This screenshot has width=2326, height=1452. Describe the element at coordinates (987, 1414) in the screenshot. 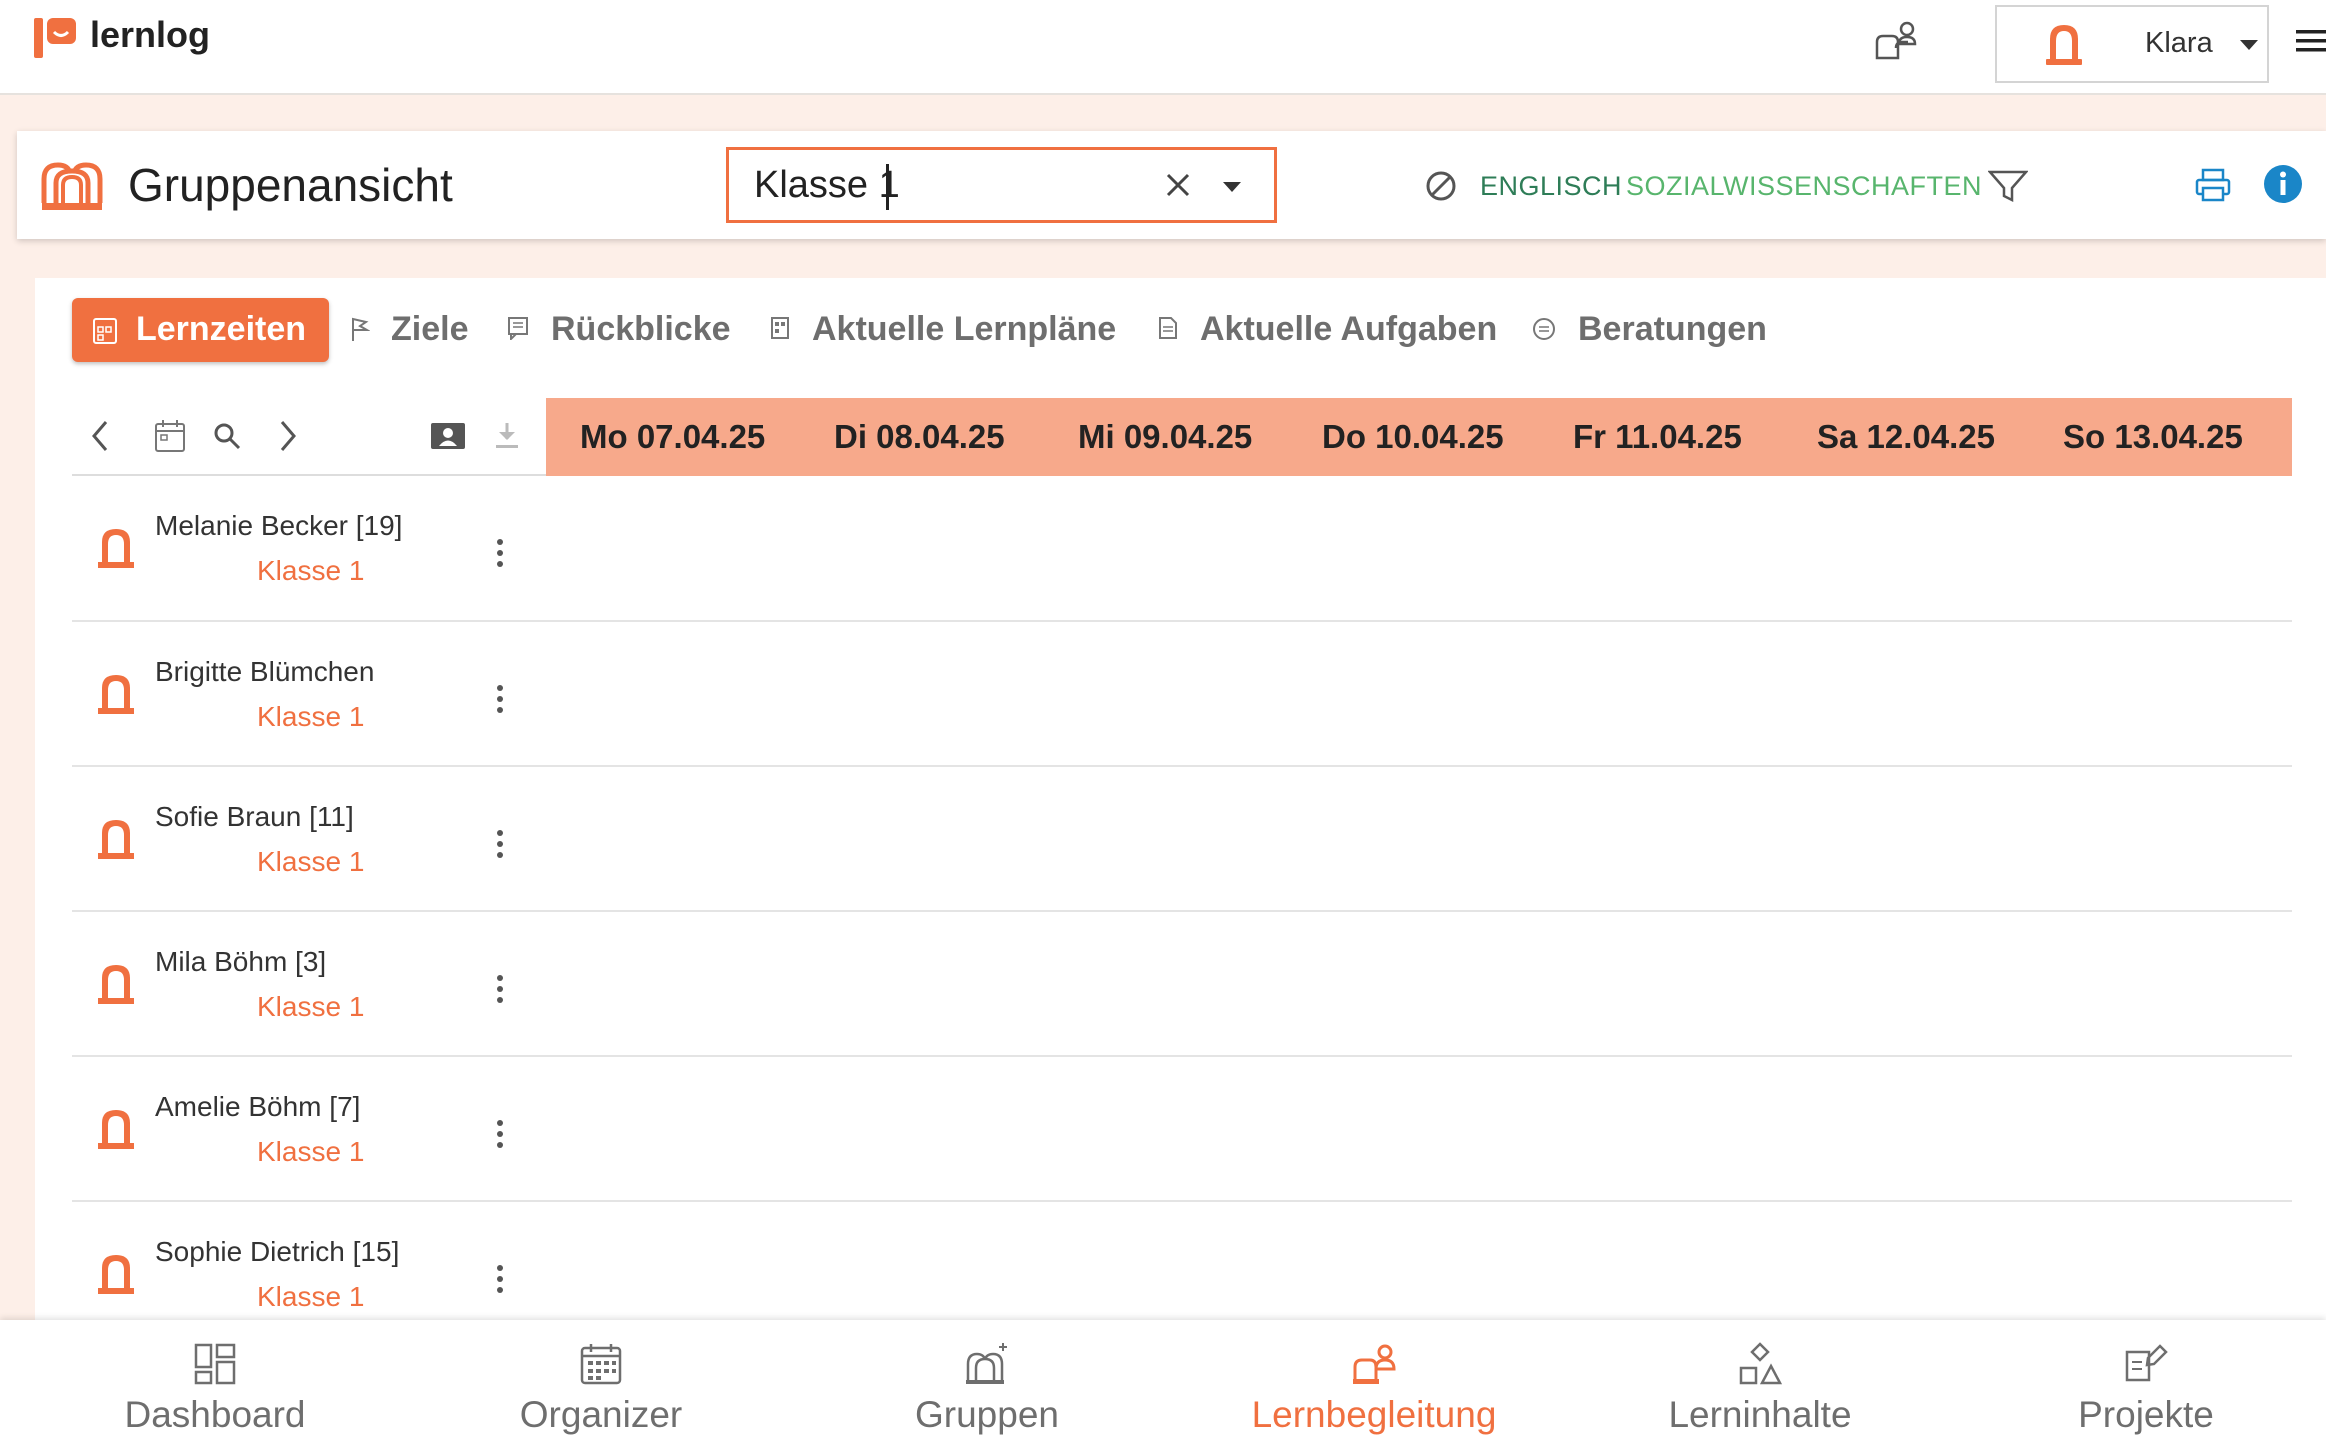

I see `nav-gruppen-label: Gruppen` at that location.